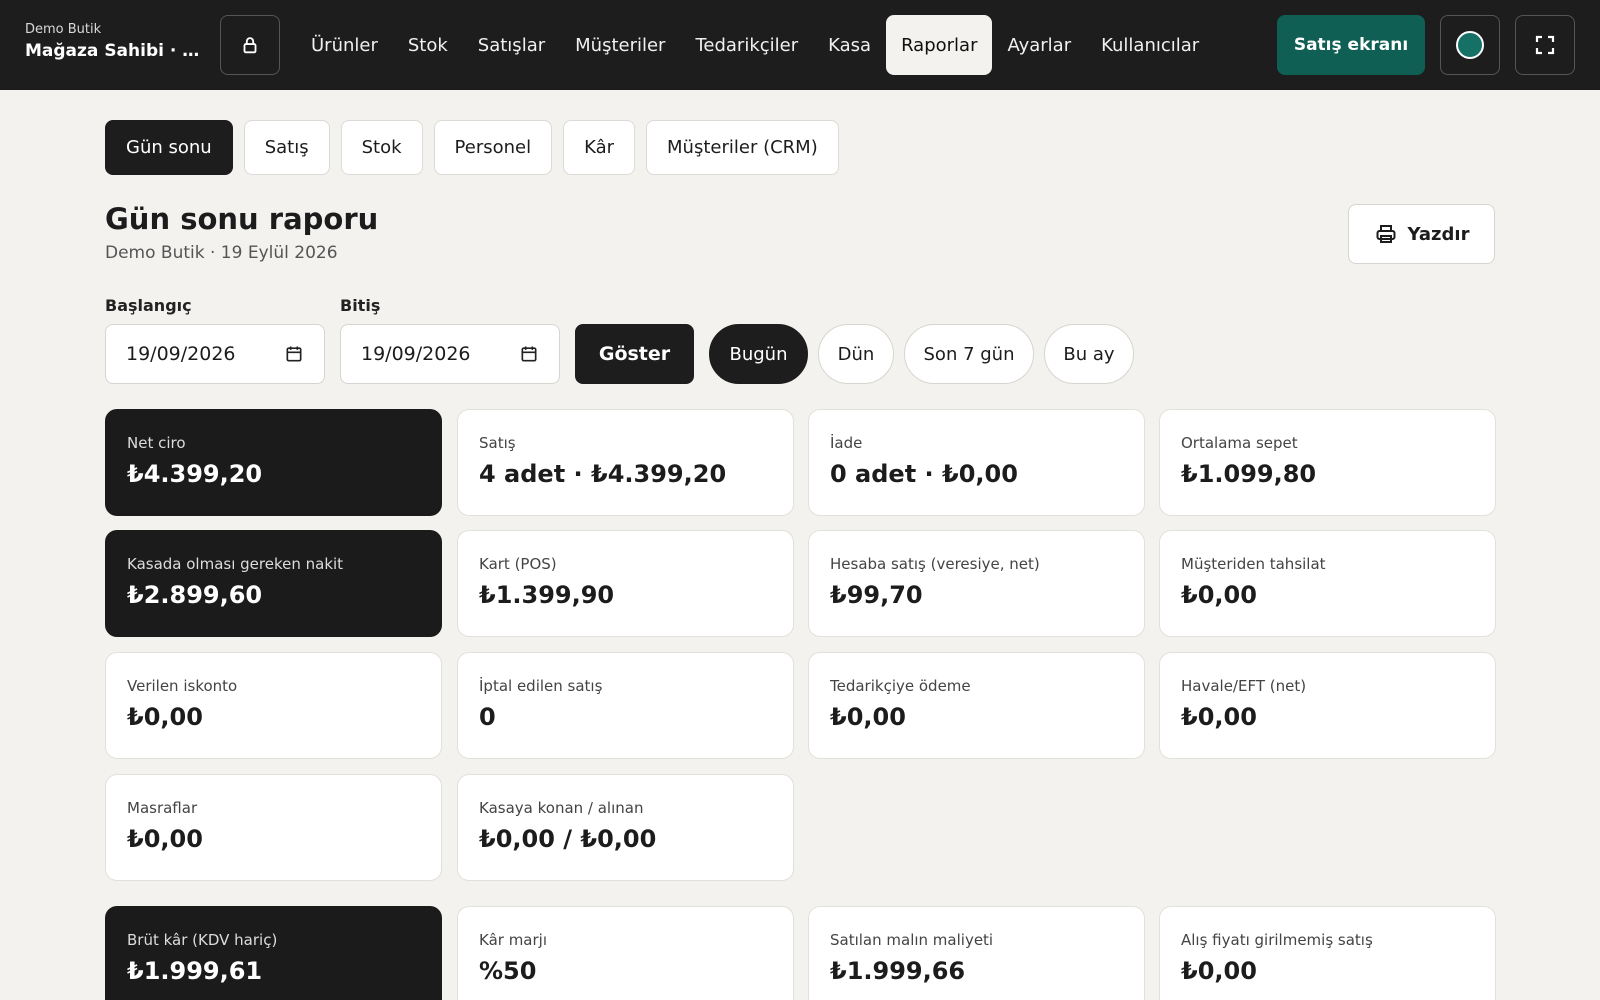  Describe the element at coordinates (976, 705) in the screenshot. I see `stat-card-tedarikci-odeme: Tedarikçiye ödeme ₺0,00` at that location.